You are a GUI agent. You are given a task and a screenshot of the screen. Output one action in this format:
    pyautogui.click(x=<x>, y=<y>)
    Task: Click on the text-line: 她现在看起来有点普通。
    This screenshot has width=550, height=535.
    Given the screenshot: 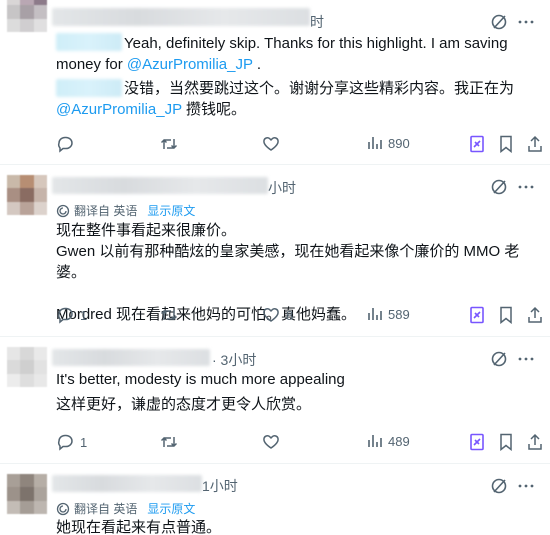 What is the action you would take?
    pyautogui.click(x=139, y=527)
    